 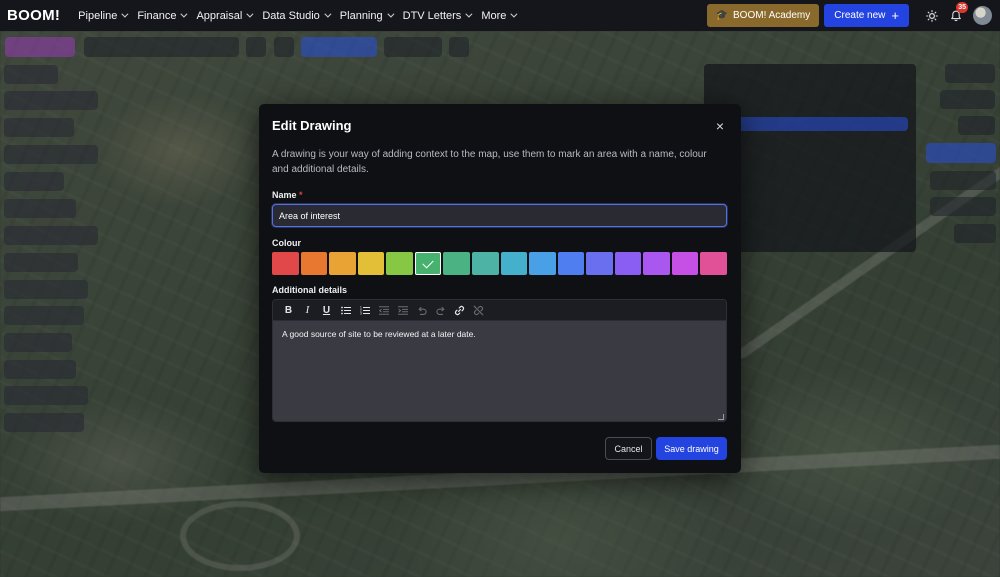 I want to click on create-new-button: Create new +, so click(x=866, y=15).